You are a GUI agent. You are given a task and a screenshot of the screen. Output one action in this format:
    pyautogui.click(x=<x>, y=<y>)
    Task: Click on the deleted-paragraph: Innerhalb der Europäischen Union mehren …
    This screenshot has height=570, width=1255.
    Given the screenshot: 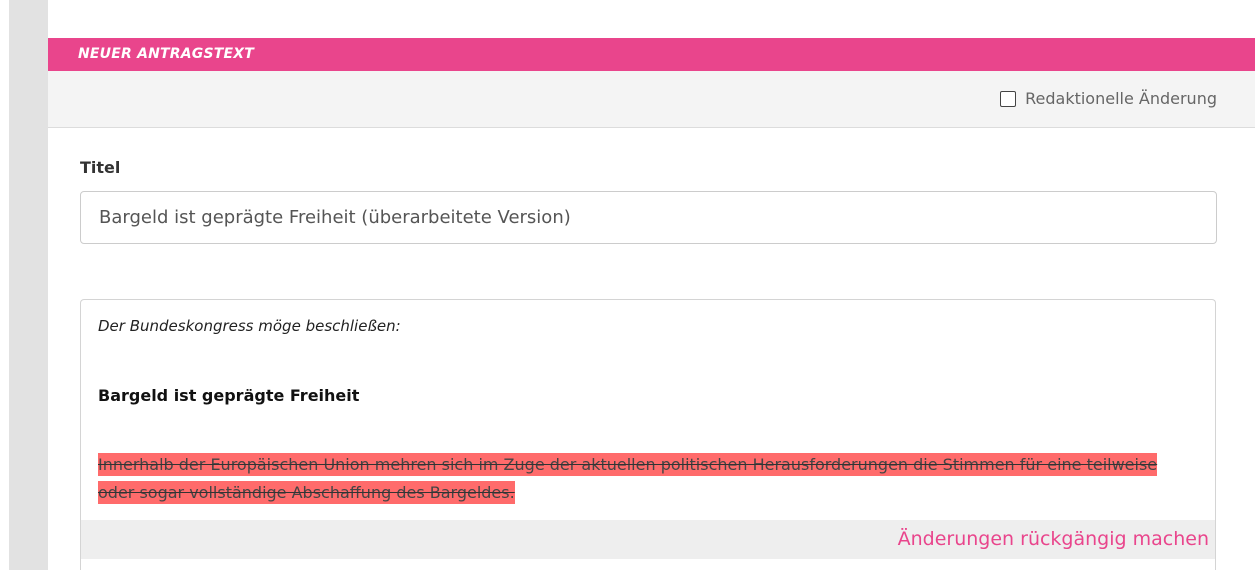 What is the action you would take?
    pyautogui.click(x=638, y=479)
    